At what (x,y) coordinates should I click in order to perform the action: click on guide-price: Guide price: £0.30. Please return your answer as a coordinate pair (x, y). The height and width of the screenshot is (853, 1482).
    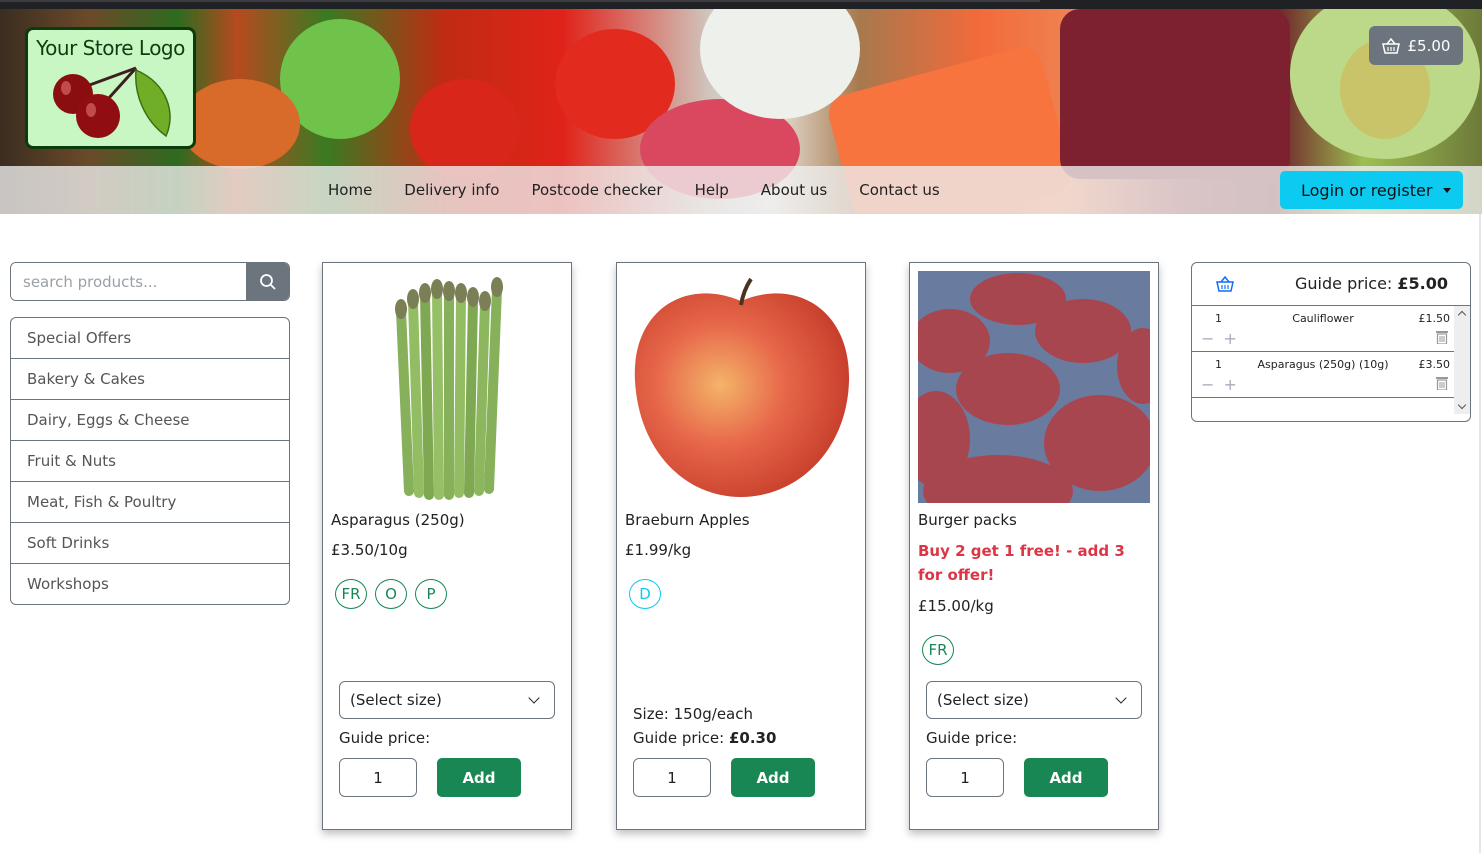
    Looking at the image, I should click on (704, 738).